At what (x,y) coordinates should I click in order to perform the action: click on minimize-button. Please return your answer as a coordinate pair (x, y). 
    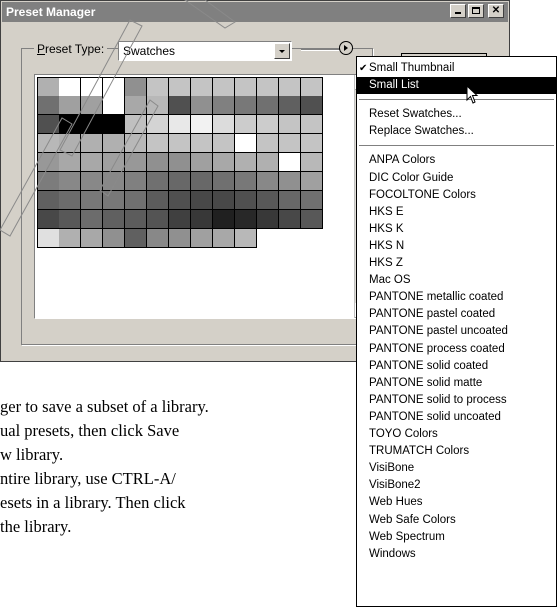
    Looking at the image, I should click on (458, 11).